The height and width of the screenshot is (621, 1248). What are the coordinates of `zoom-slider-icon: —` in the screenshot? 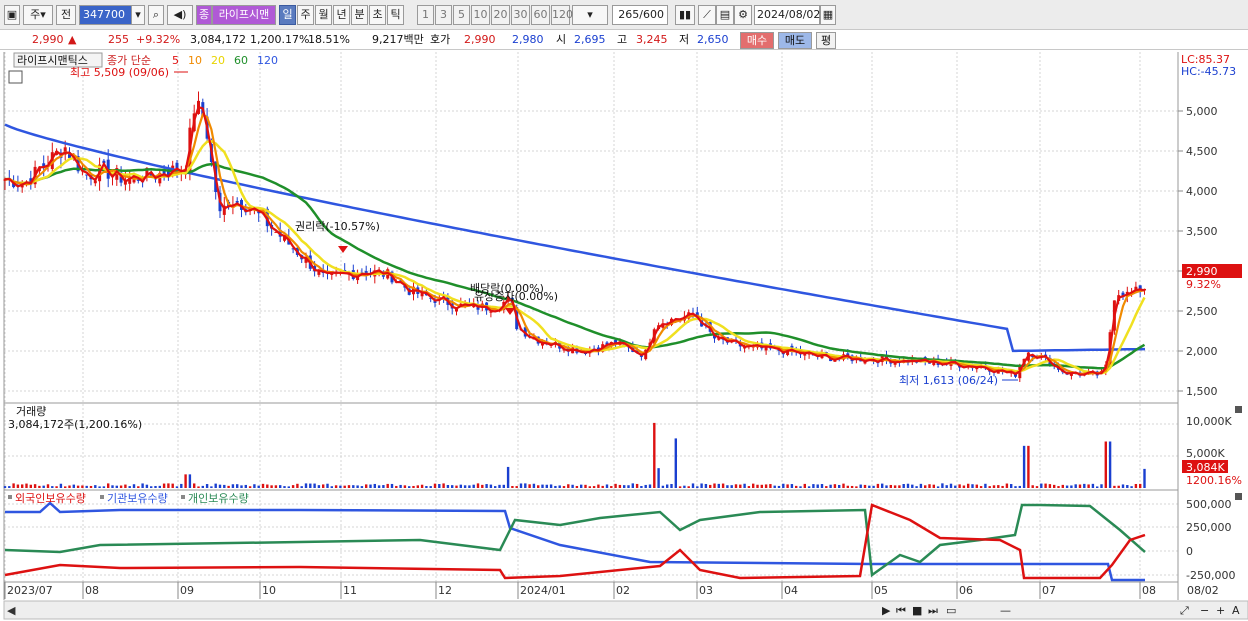 It's located at (1005, 610).